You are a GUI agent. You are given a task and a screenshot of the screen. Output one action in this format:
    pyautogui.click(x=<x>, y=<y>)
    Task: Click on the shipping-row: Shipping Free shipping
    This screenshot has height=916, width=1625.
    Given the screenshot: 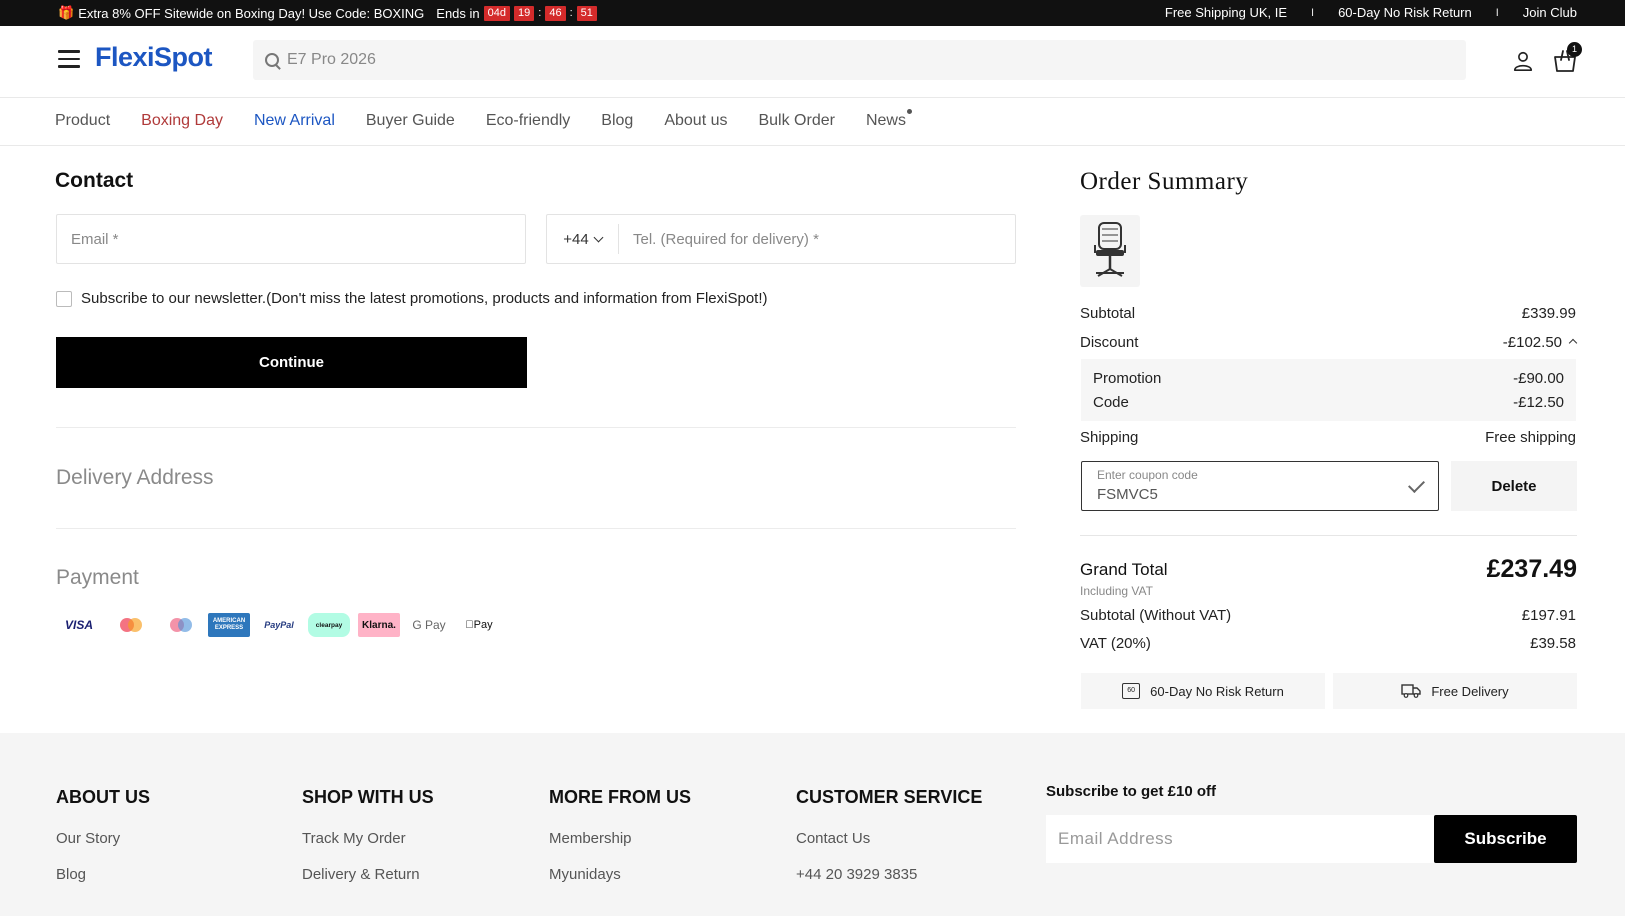 What is the action you would take?
    pyautogui.click(x=1328, y=437)
    